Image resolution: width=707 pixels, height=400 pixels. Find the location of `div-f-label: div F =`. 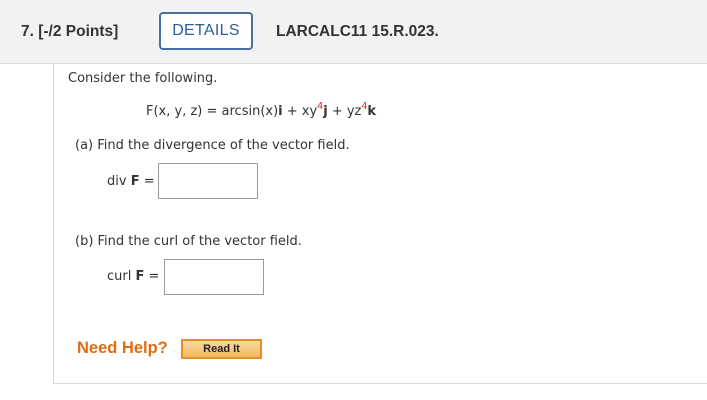

div-f-label: div F = is located at coordinates (131, 181).